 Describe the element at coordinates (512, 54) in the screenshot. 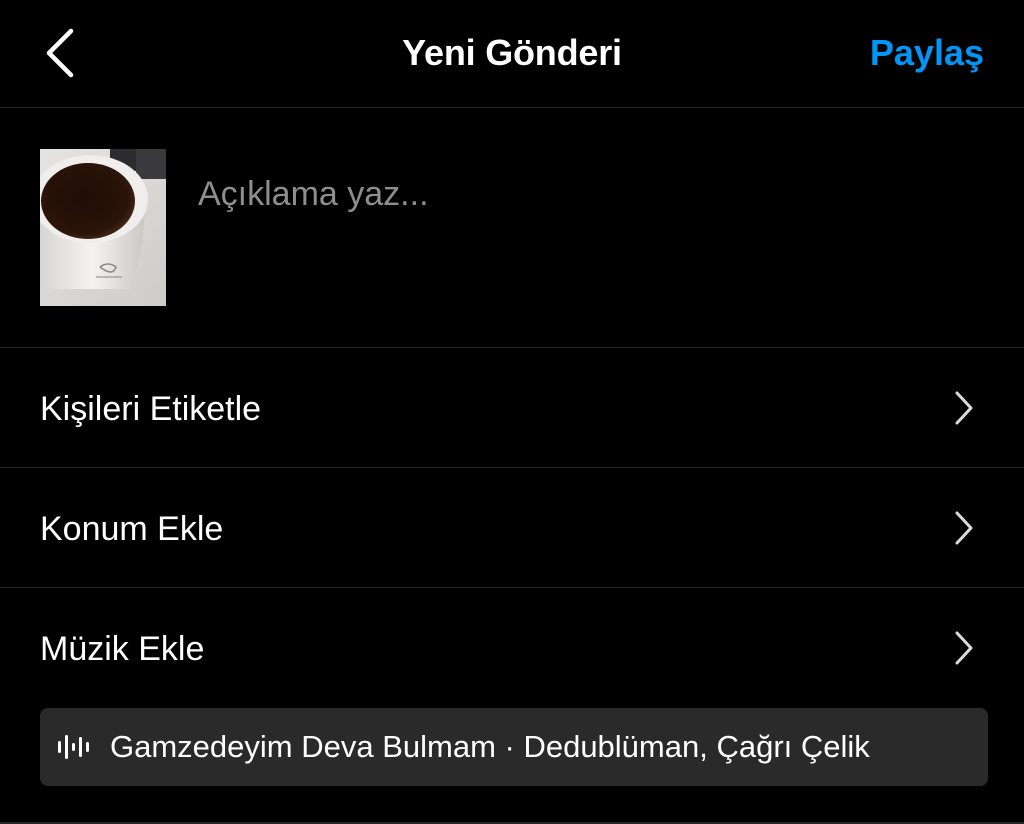

I see `header-bar: Yeni Gönderi Paylaş` at that location.